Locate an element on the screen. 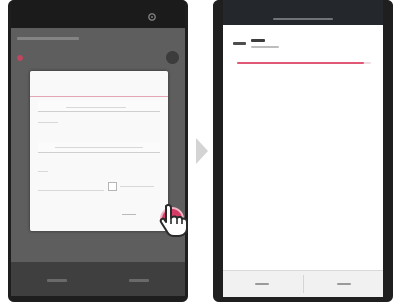  info-icon is located at coordinates (172, 57).